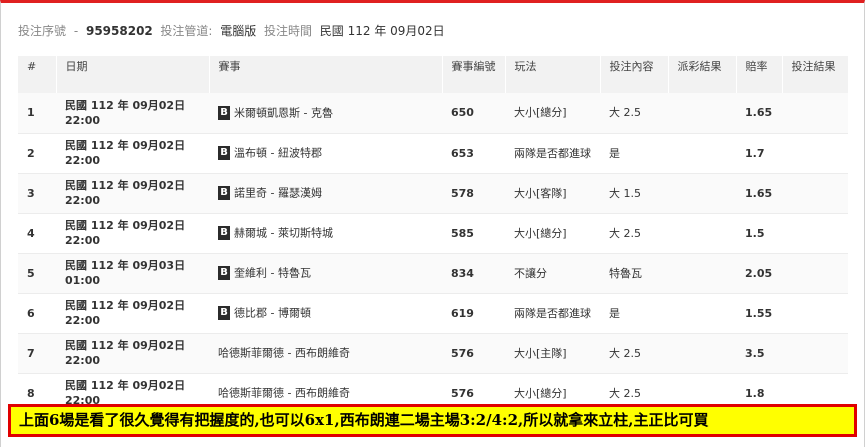 The height and width of the screenshot is (447, 865). Describe the element at coordinates (634, 193) in the screenshot. I see `row-bet-content: 大 1.5` at that location.